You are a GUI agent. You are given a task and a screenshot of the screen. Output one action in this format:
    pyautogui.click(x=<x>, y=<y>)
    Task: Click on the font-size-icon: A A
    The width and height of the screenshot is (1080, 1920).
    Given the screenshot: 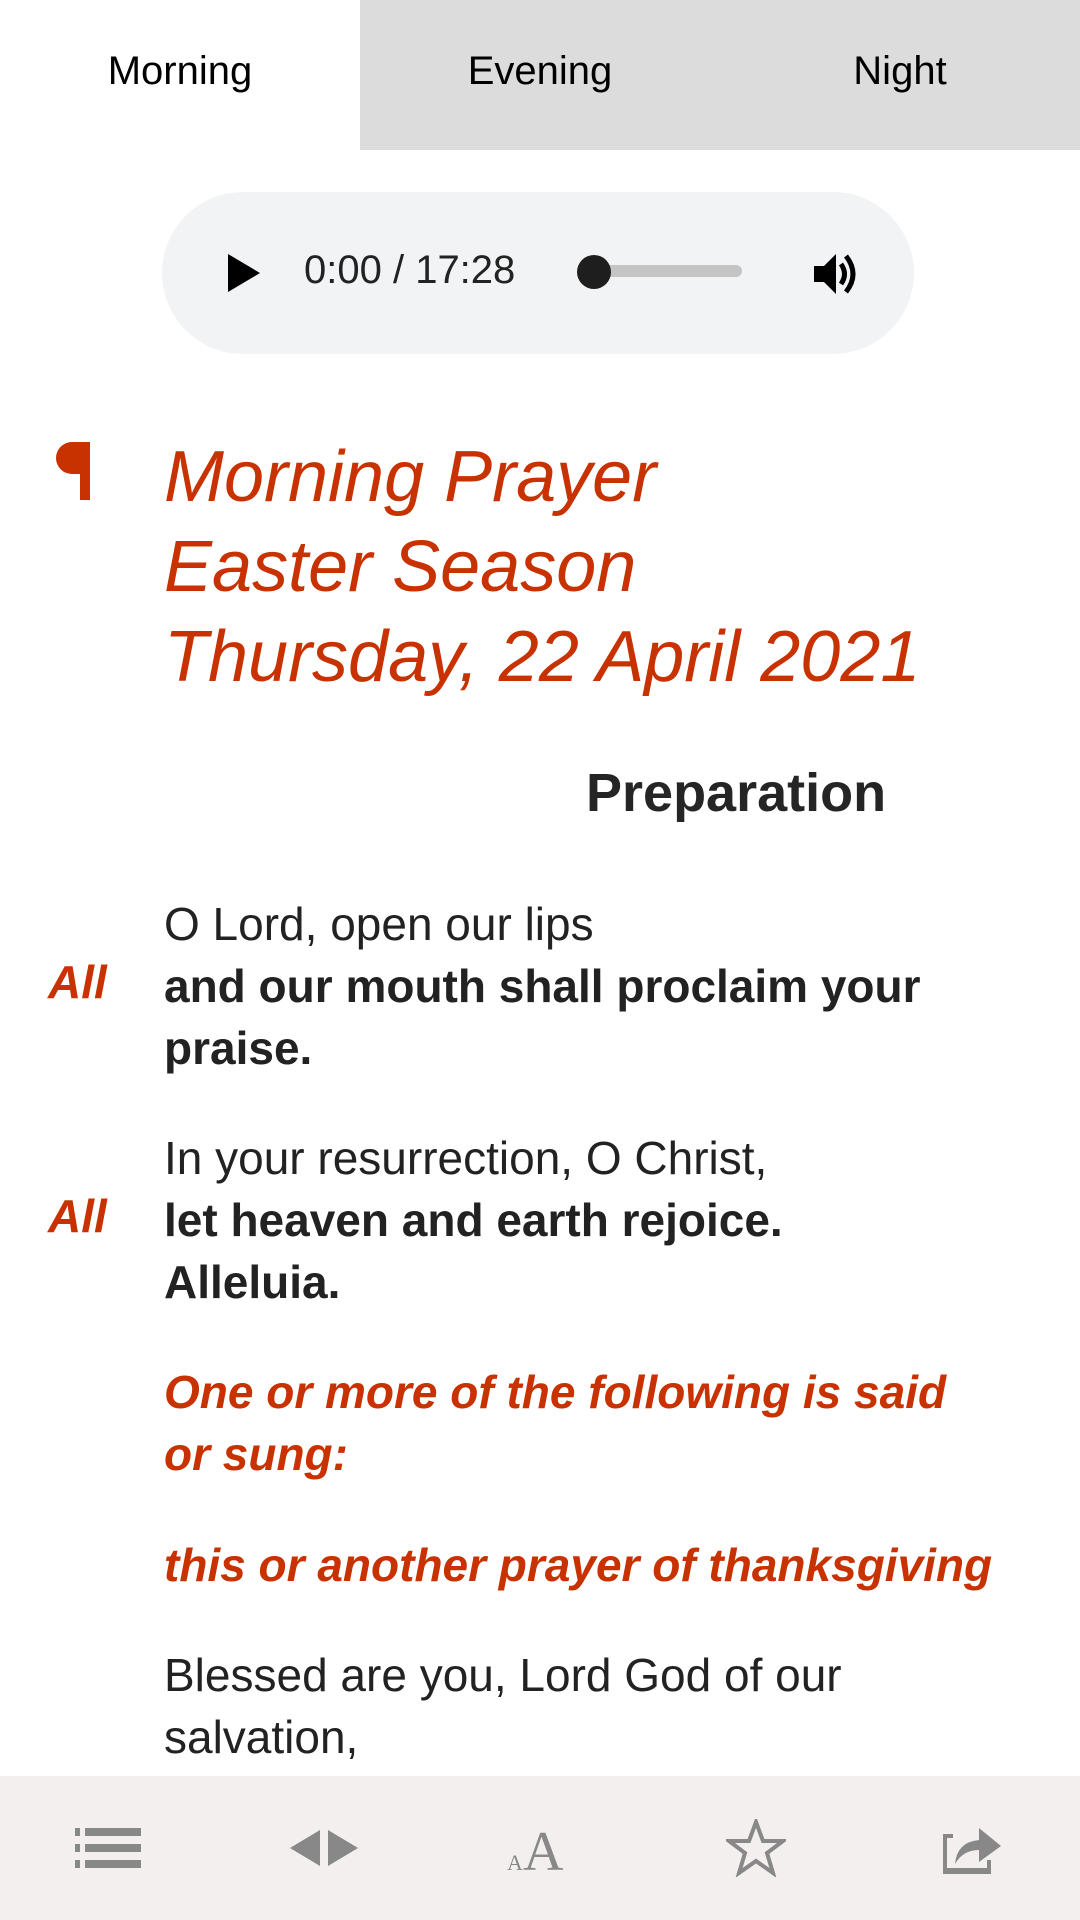 What is the action you would take?
    pyautogui.click(x=535, y=1848)
    